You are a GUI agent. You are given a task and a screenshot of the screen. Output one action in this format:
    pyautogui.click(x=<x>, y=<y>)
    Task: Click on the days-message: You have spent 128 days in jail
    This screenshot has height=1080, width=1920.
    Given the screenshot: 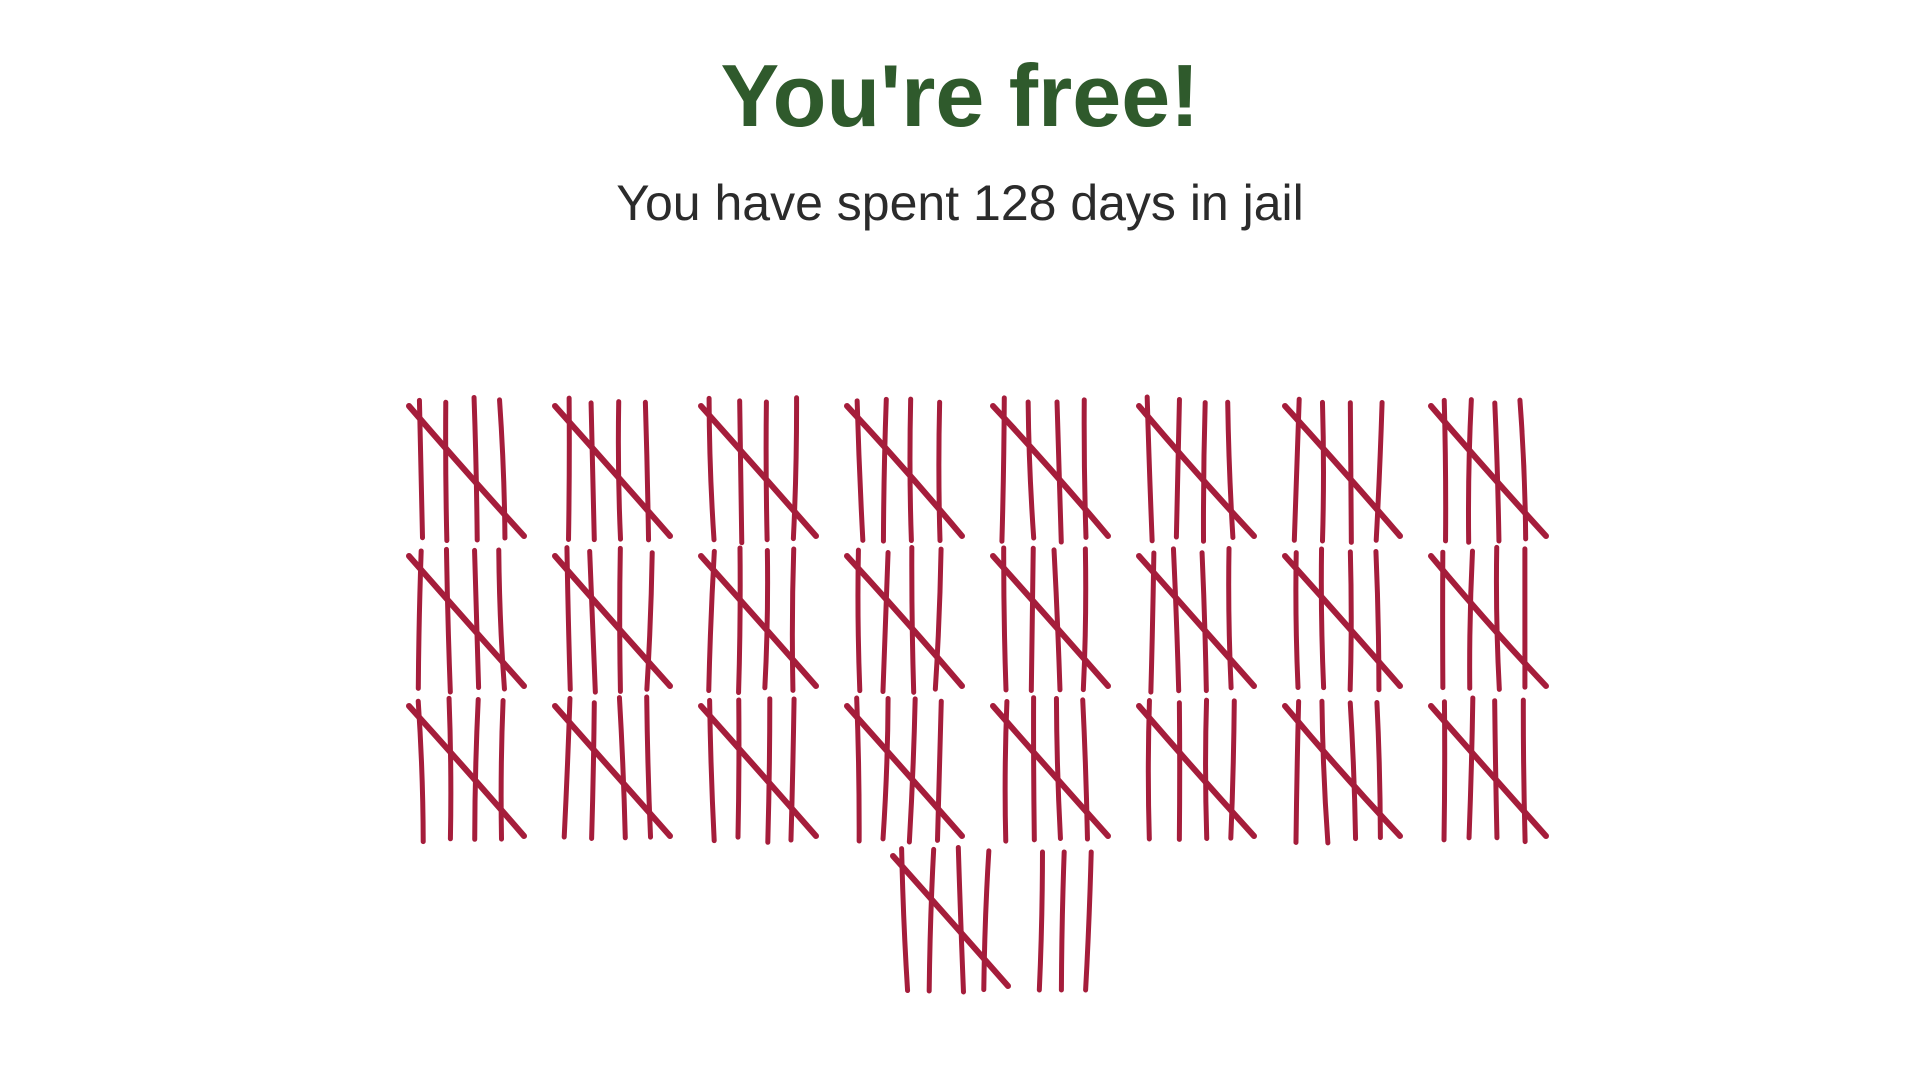 What is the action you would take?
    pyautogui.click(x=960, y=203)
    